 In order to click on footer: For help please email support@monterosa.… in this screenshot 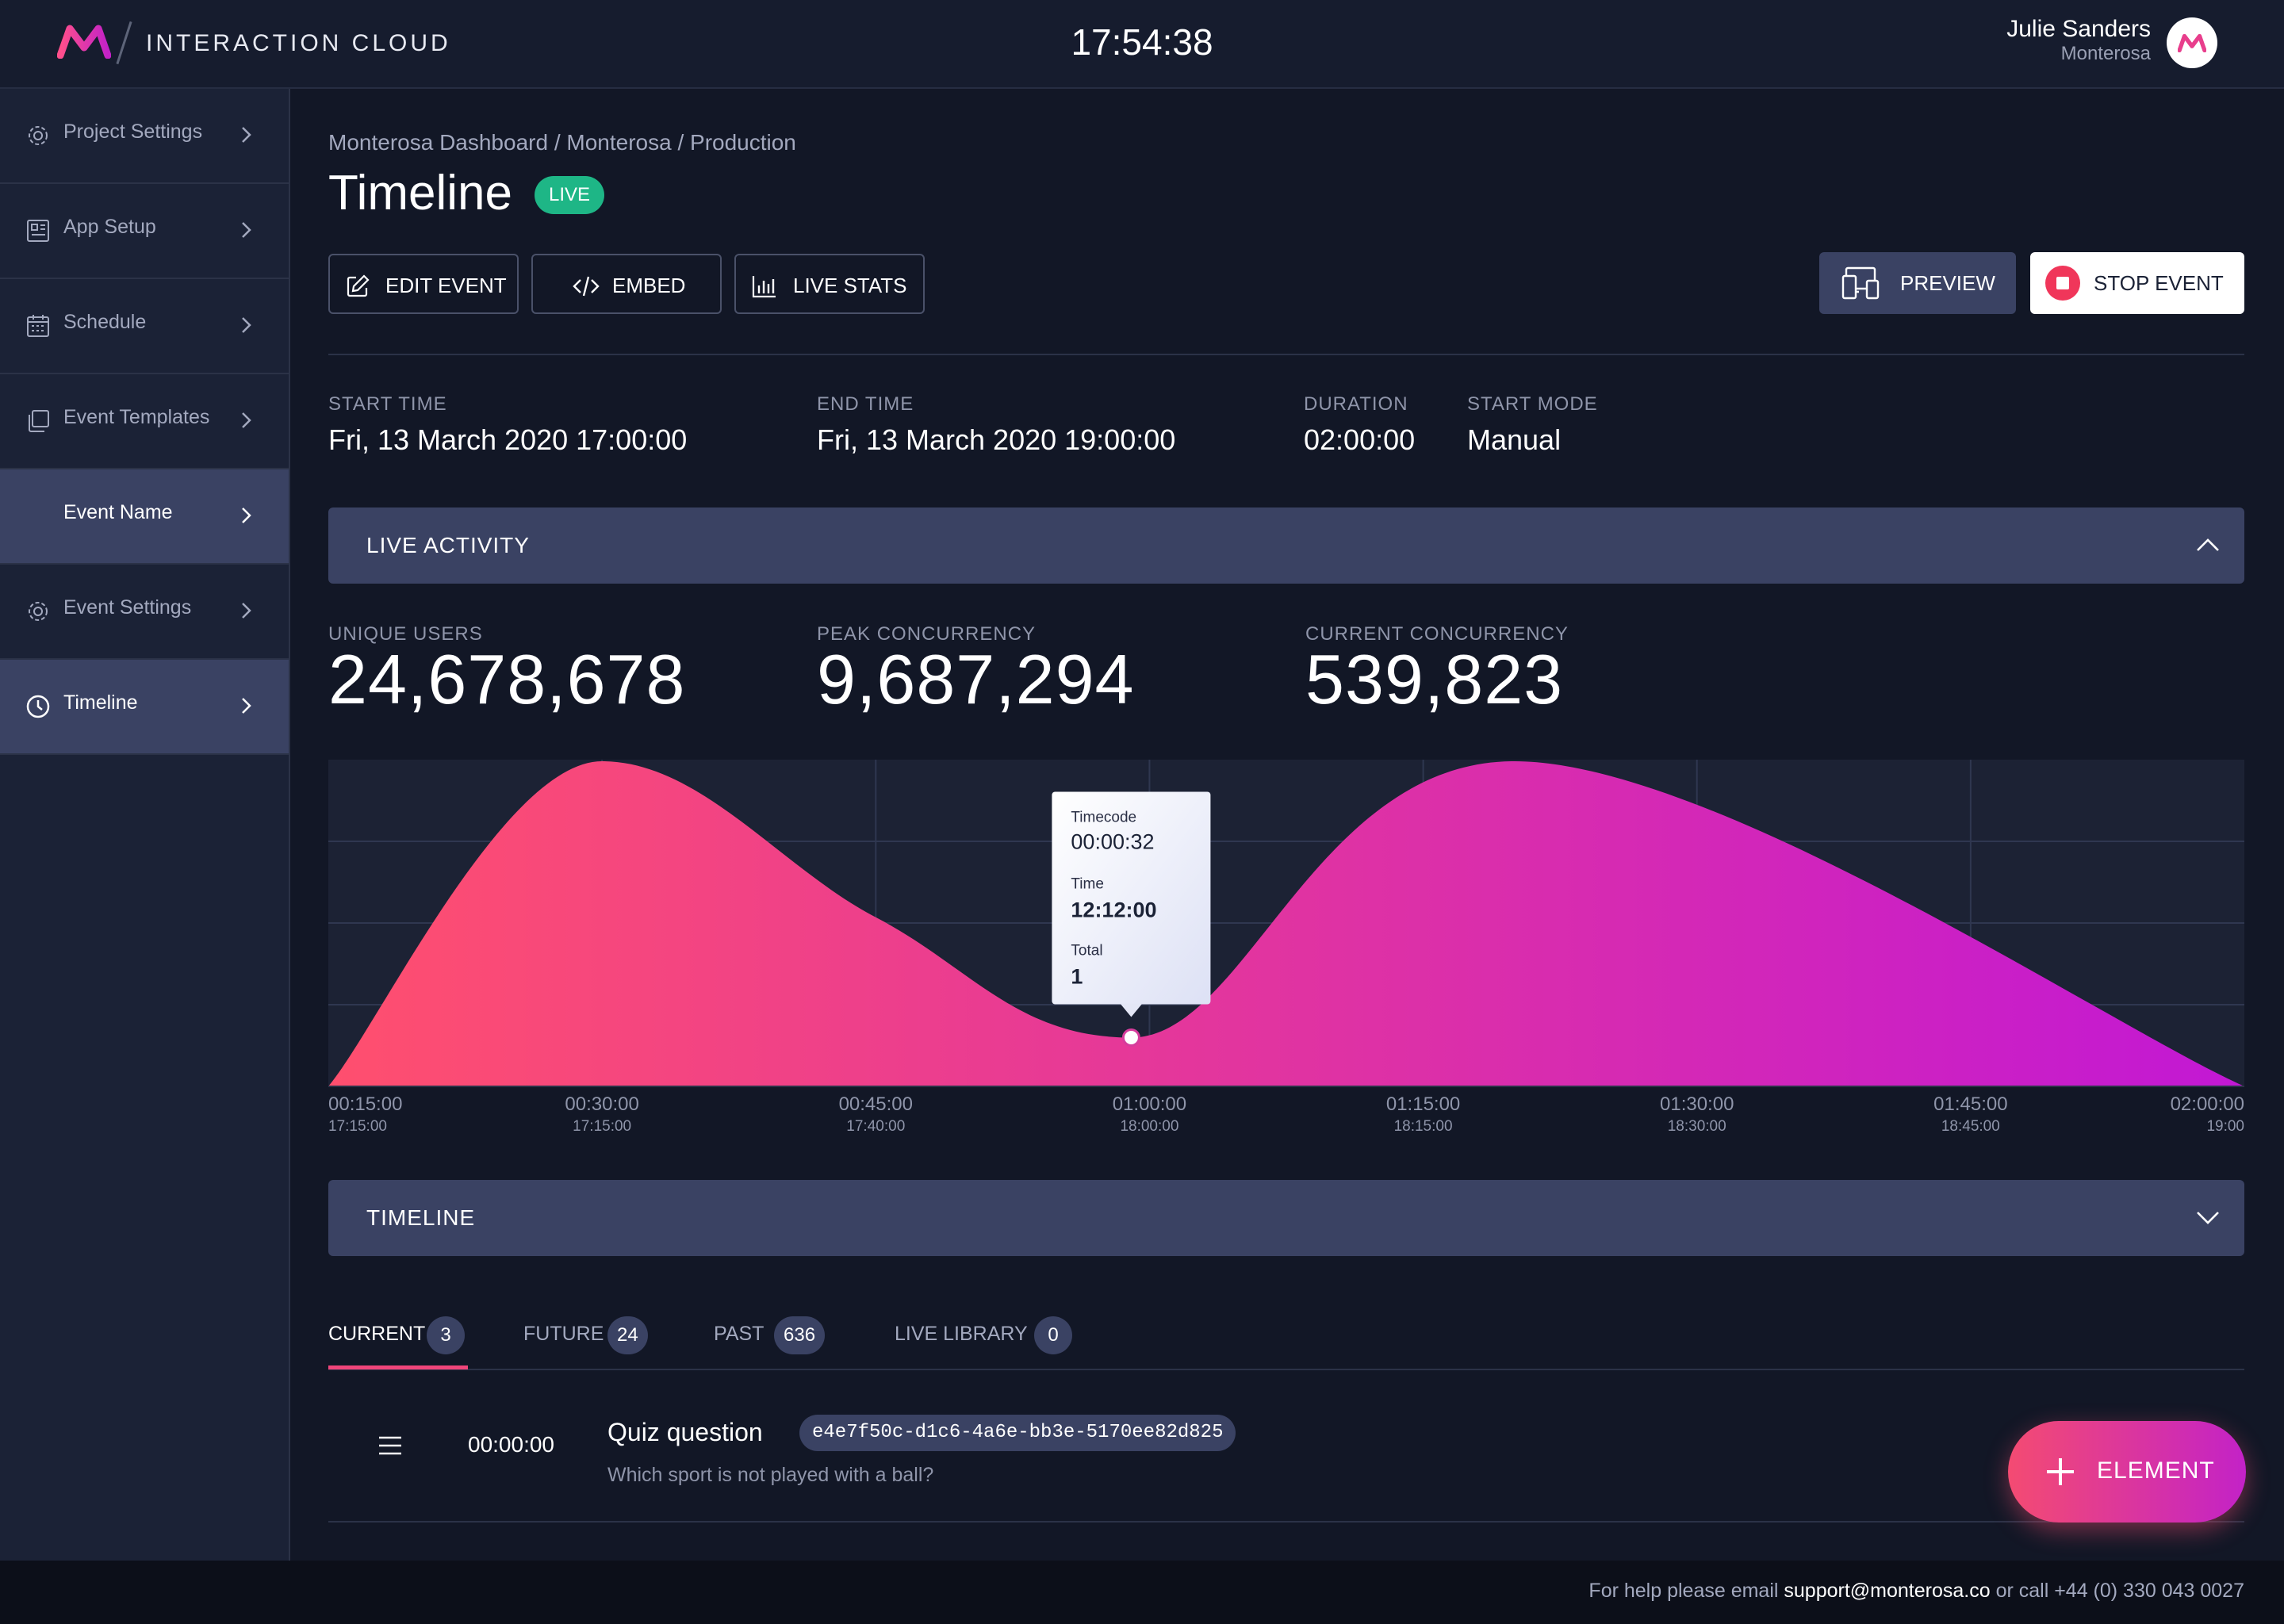, I will do `click(1142, 1592)`.